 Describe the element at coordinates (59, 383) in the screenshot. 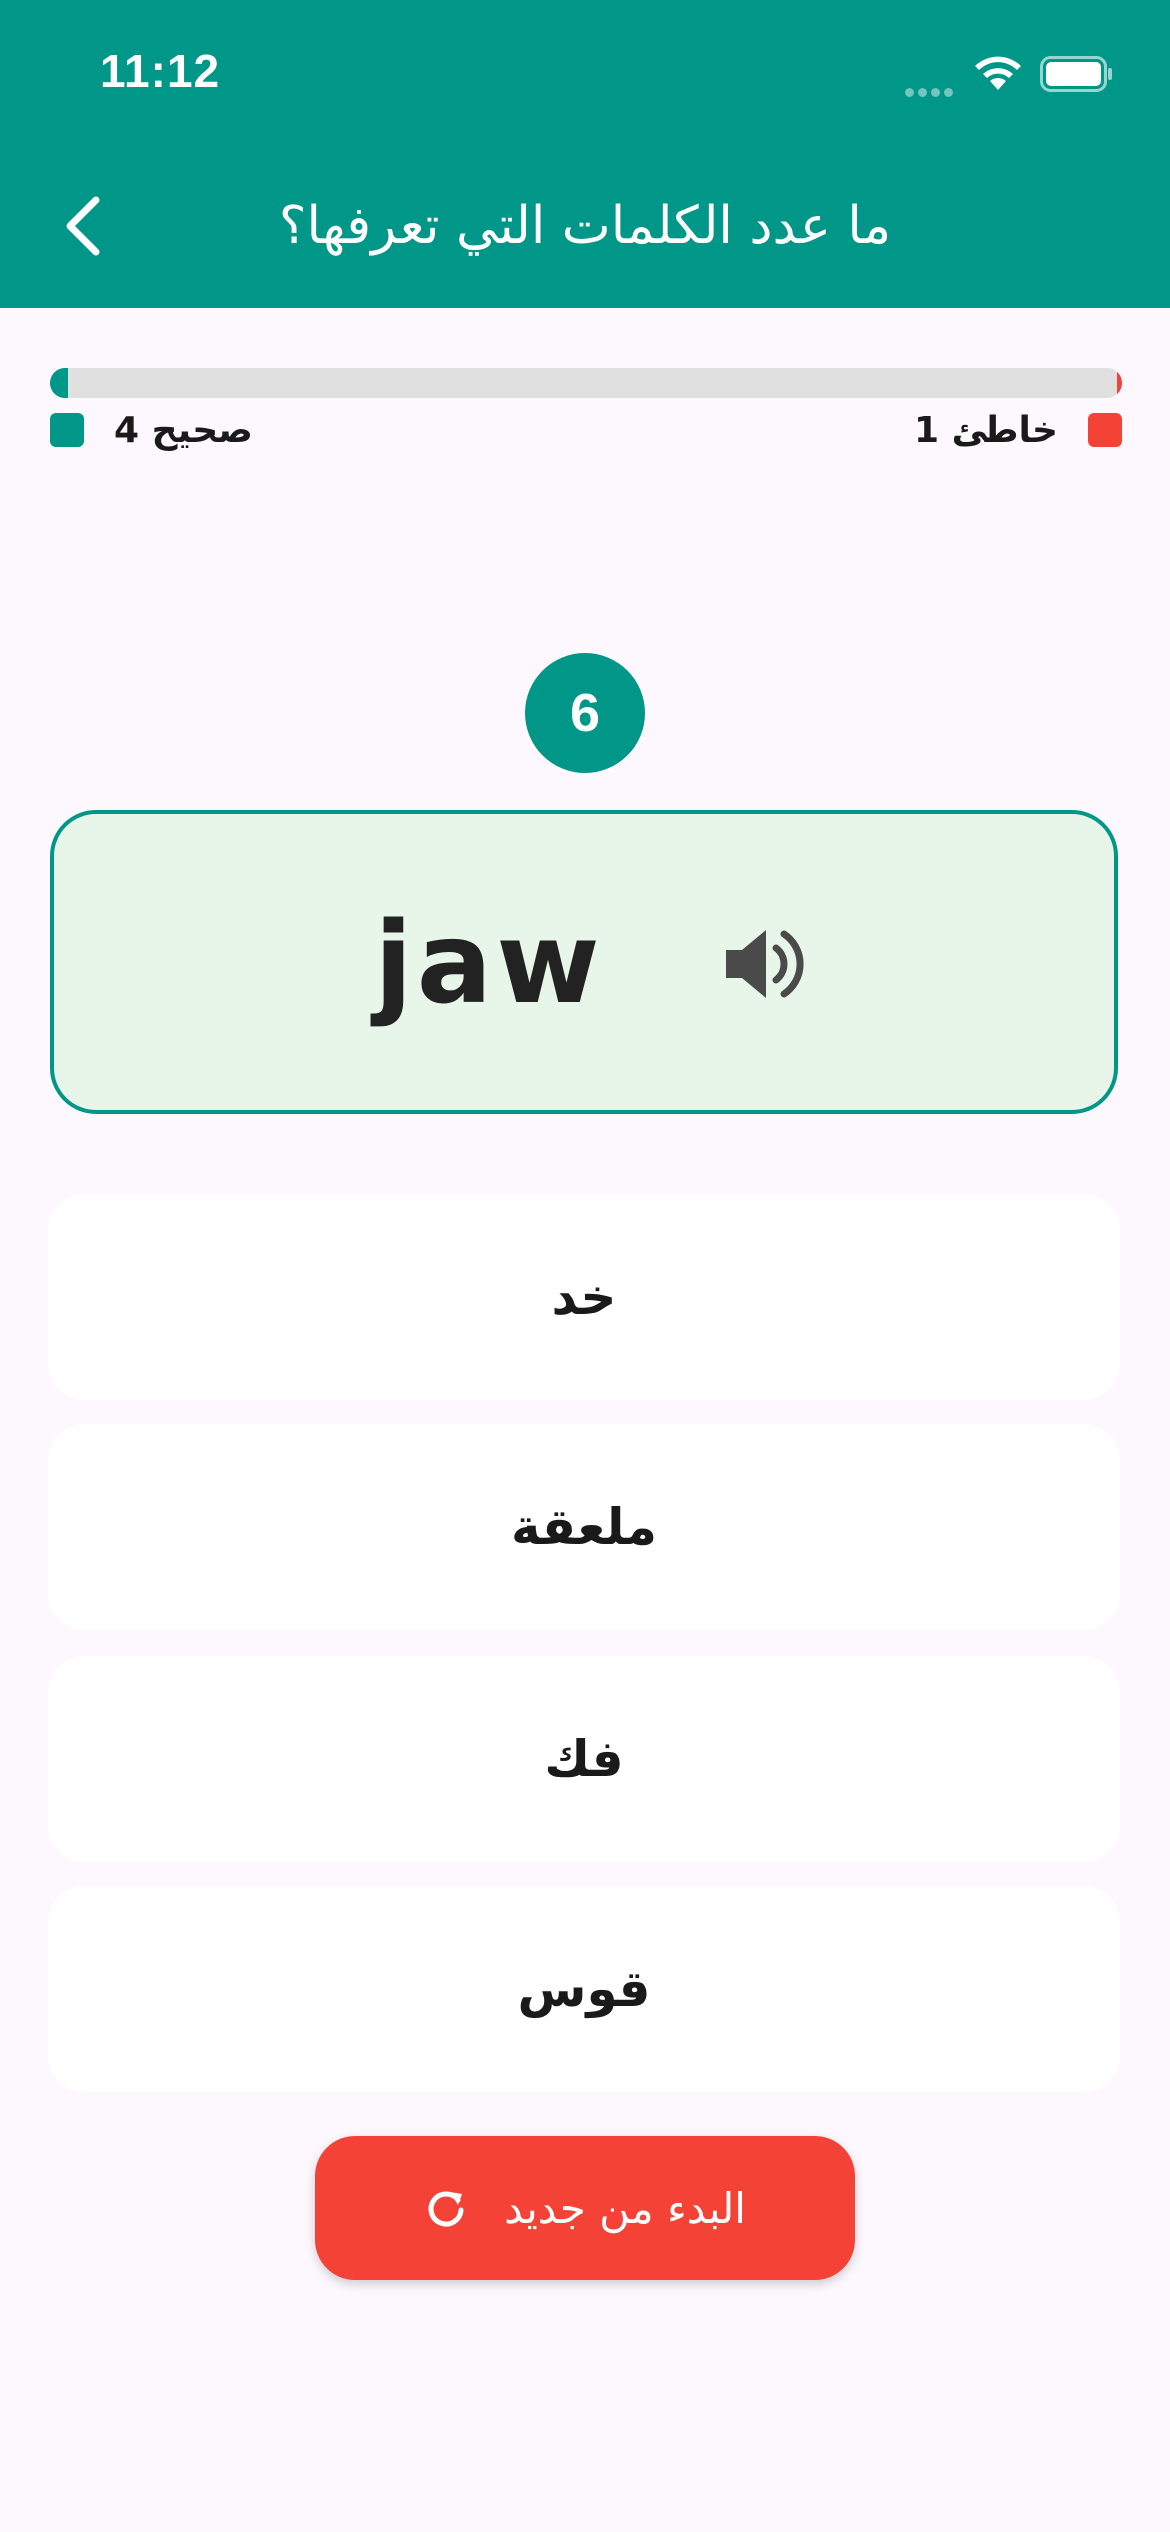

I see `progress-correct-fill` at that location.